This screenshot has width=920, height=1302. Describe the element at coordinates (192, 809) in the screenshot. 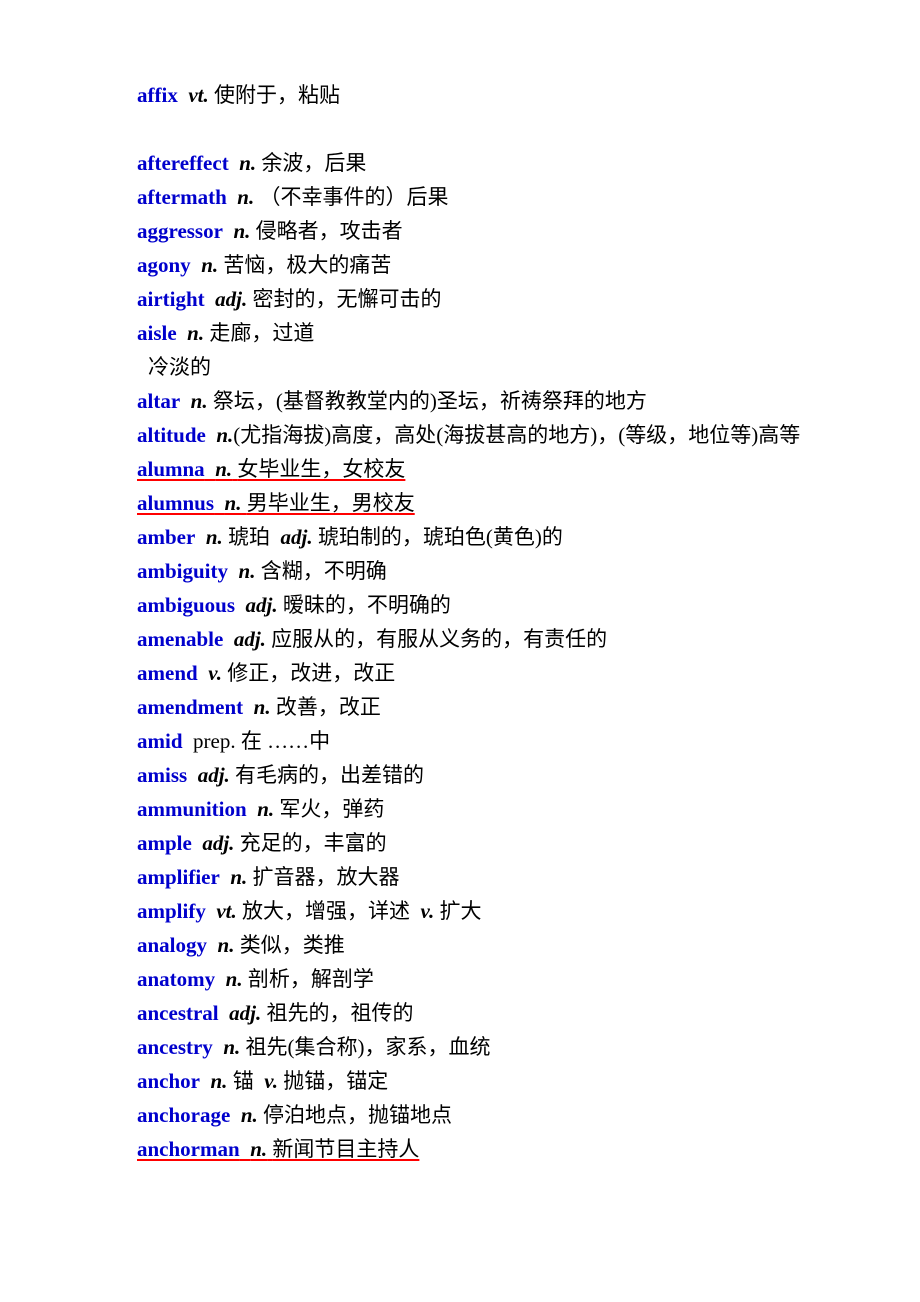

I see `entry-headword: ammunition` at that location.